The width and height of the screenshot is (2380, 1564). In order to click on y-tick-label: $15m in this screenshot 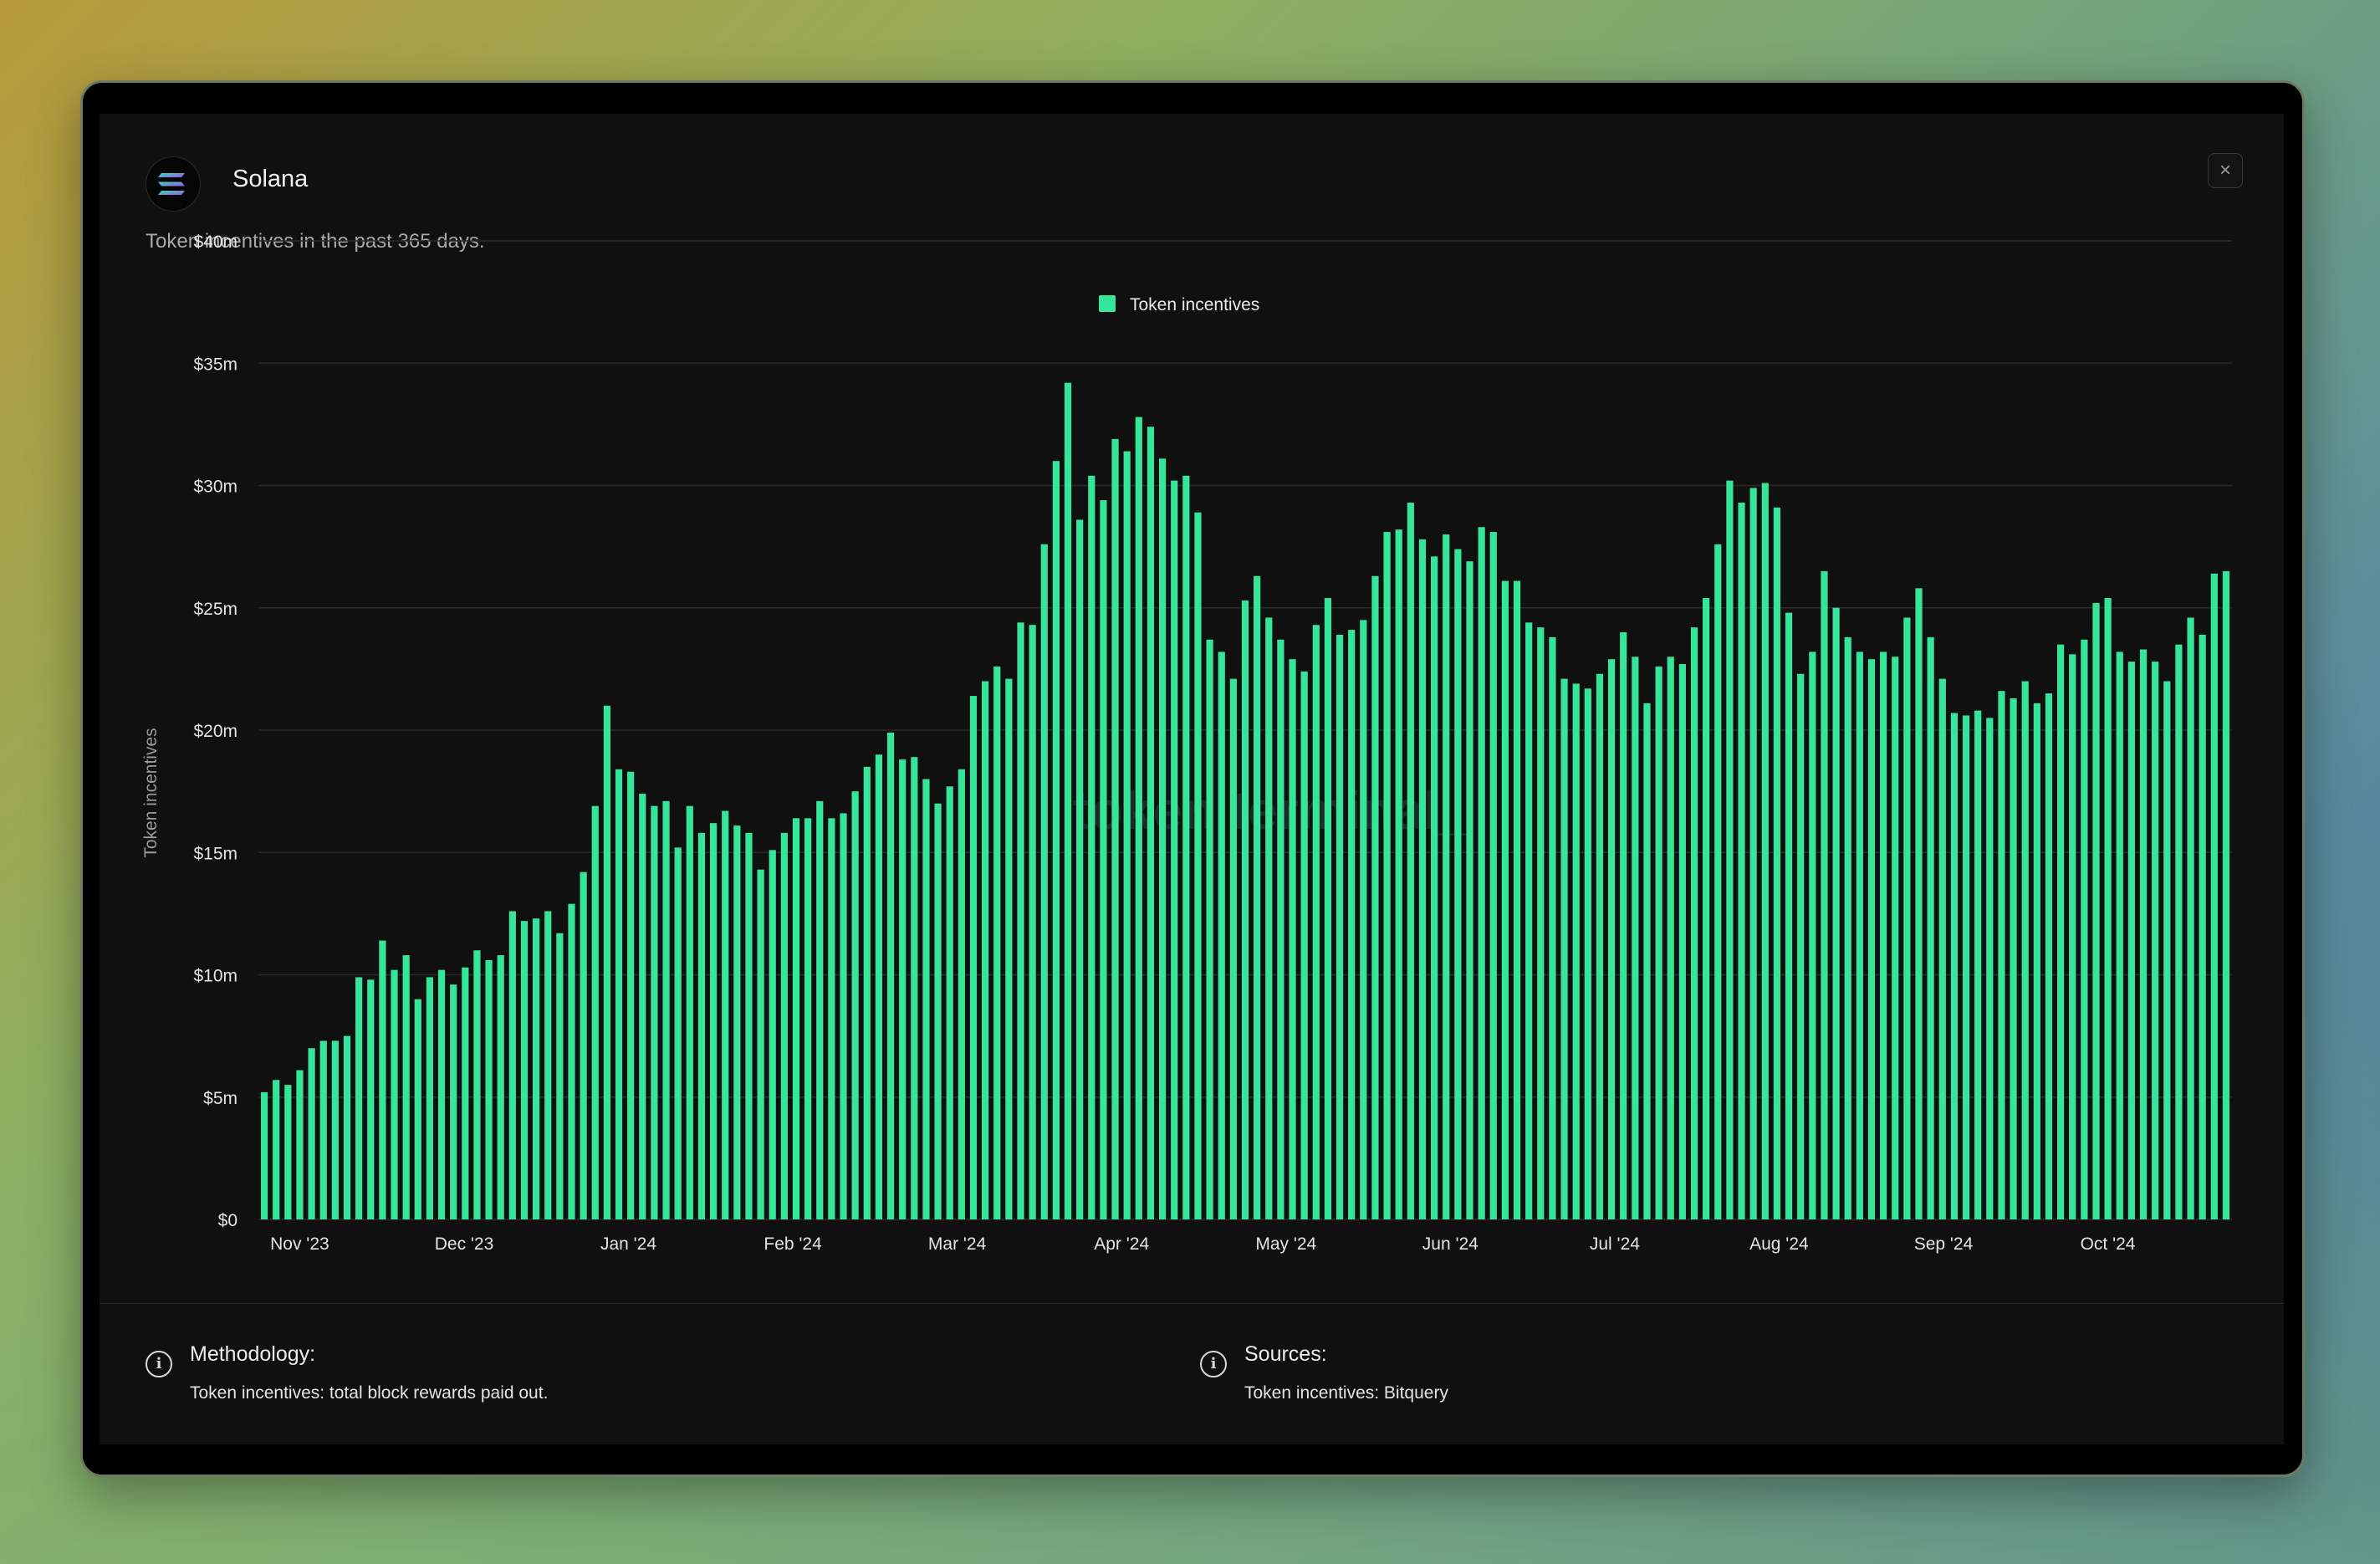, I will do `click(215, 853)`.